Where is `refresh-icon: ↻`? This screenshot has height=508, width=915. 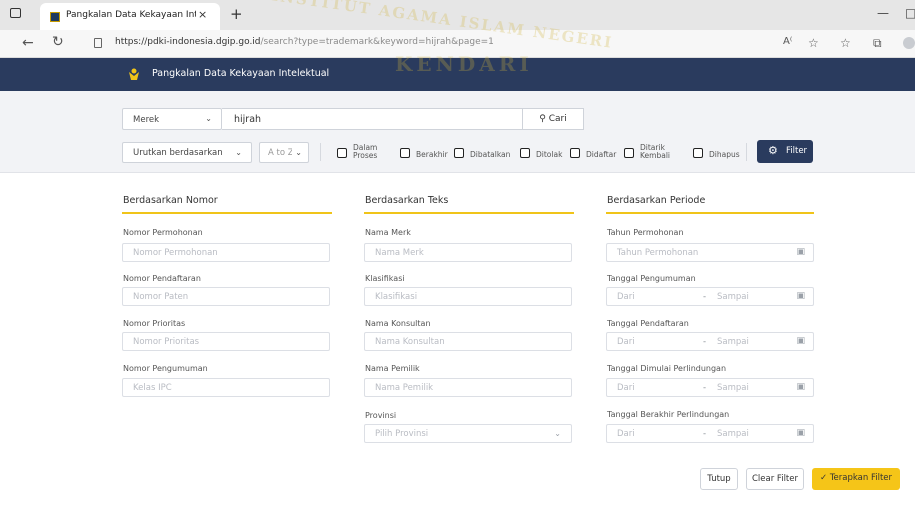
refresh-icon: ↻ is located at coordinates (58, 42).